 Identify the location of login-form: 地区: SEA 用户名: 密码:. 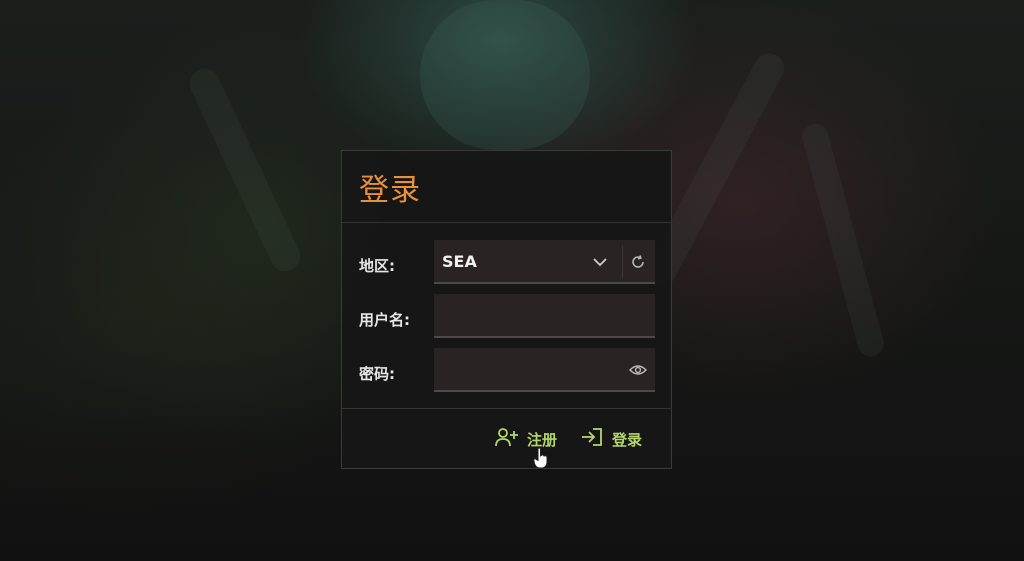
(506, 316).